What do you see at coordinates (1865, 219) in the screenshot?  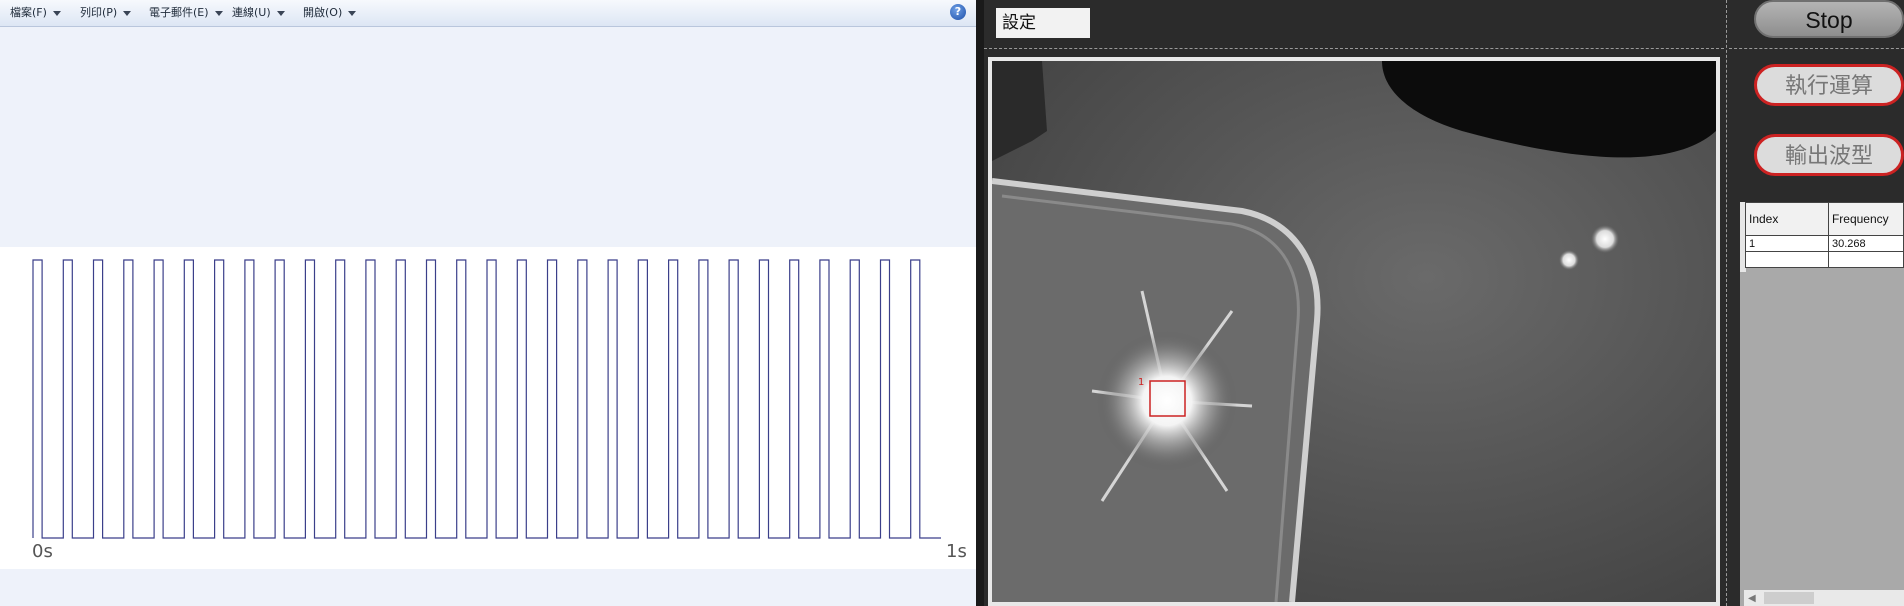 I see `column-header-frequency: Frequency` at bounding box center [1865, 219].